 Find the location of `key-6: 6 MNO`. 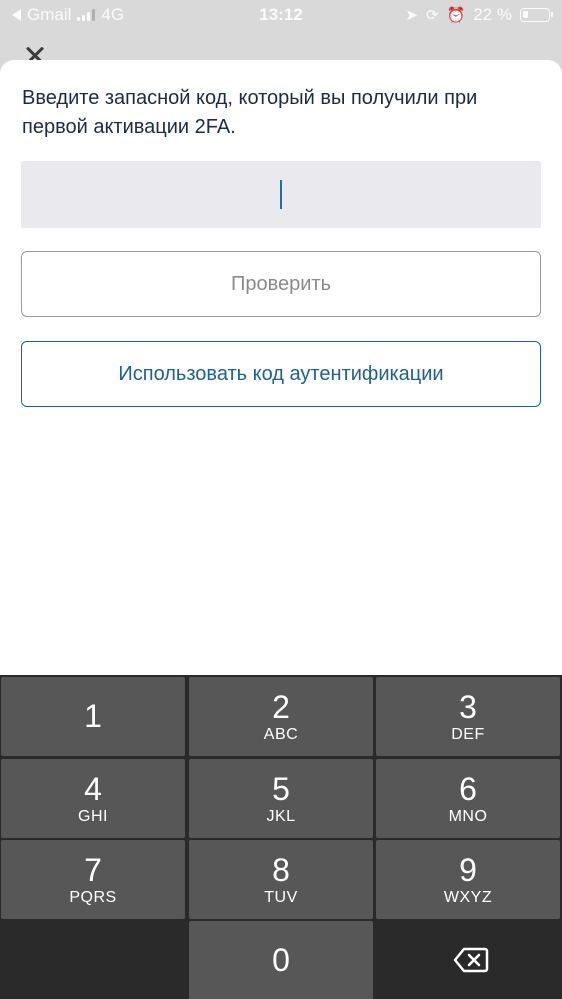

key-6: 6 MNO is located at coordinates (468, 798).